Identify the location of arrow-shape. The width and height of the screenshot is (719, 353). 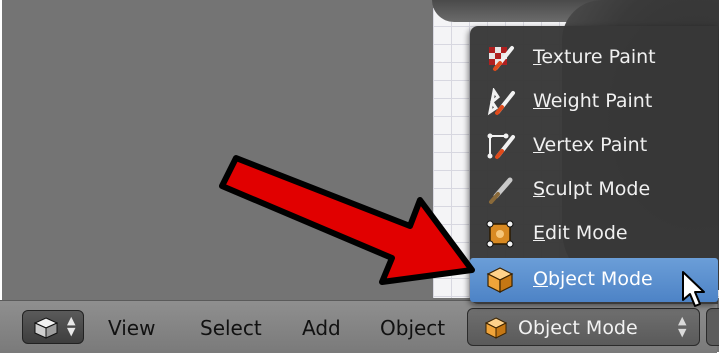
(347, 220).